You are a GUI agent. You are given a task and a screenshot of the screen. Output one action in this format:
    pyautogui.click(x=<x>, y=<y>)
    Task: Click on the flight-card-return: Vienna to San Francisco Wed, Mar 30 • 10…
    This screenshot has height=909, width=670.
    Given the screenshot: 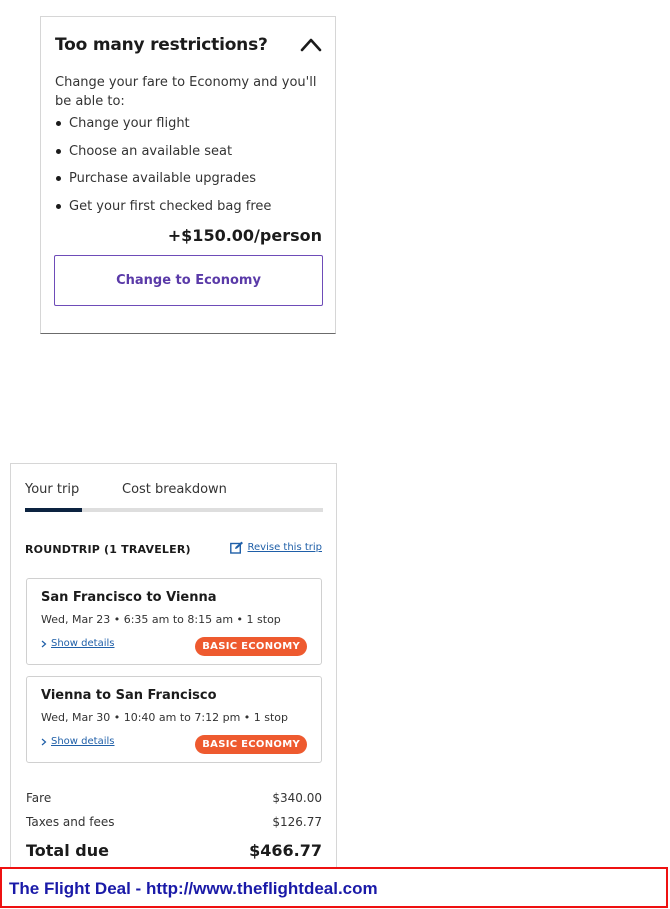 What is the action you would take?
    pyautogui.click(x=174, y=719)
    